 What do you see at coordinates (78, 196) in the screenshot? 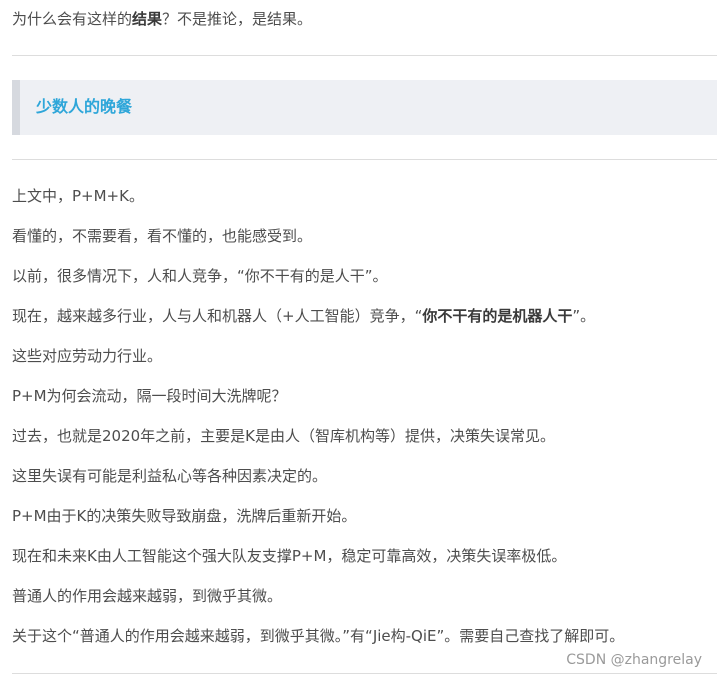
I see `paragraph: 上文中，P+M+K。` at bounding box center [78, 196].